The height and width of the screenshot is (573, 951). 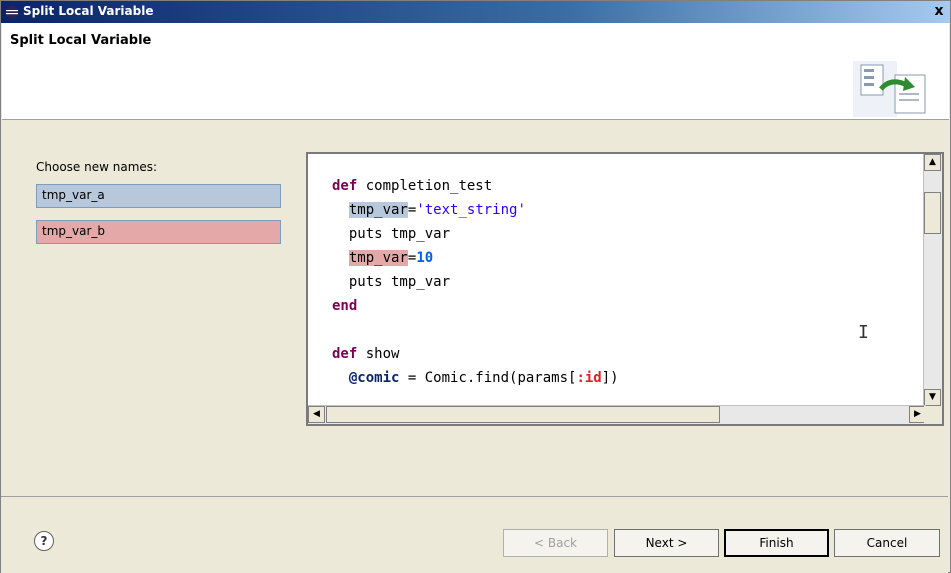 I want to click on code-line-6: end, so click(x=345, y=306).